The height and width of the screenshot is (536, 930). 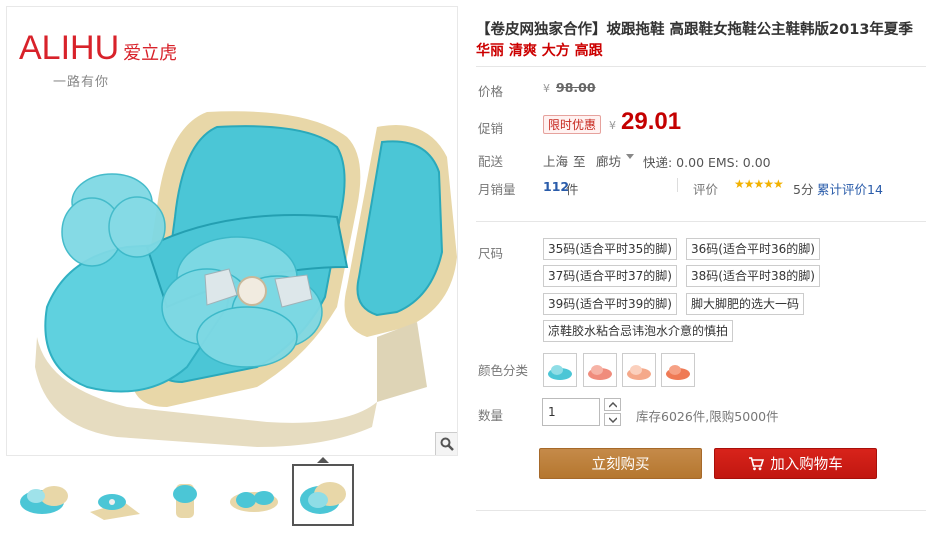 I want to click on product-subtitle: 华丽 清爽 大方 高跟, so click(x=539, y=51).